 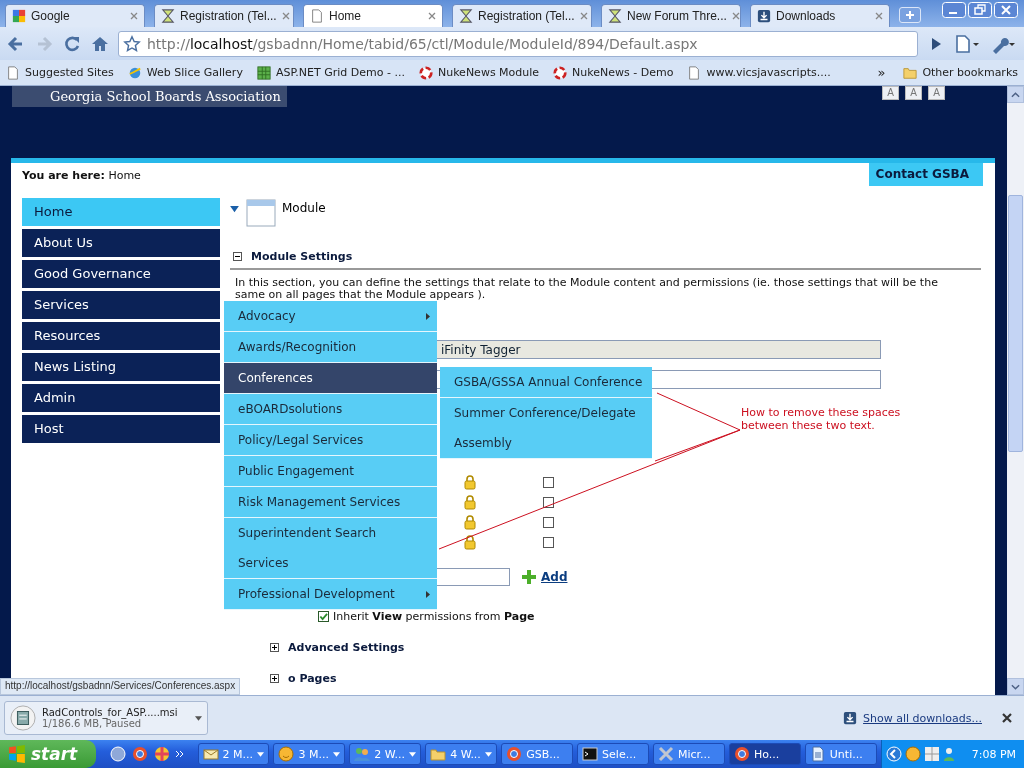 What do you see at coordinates (330, 548) in the screenshot?
I see `menu-item: Superintendent Search Services` at bounding box center [330, 548].